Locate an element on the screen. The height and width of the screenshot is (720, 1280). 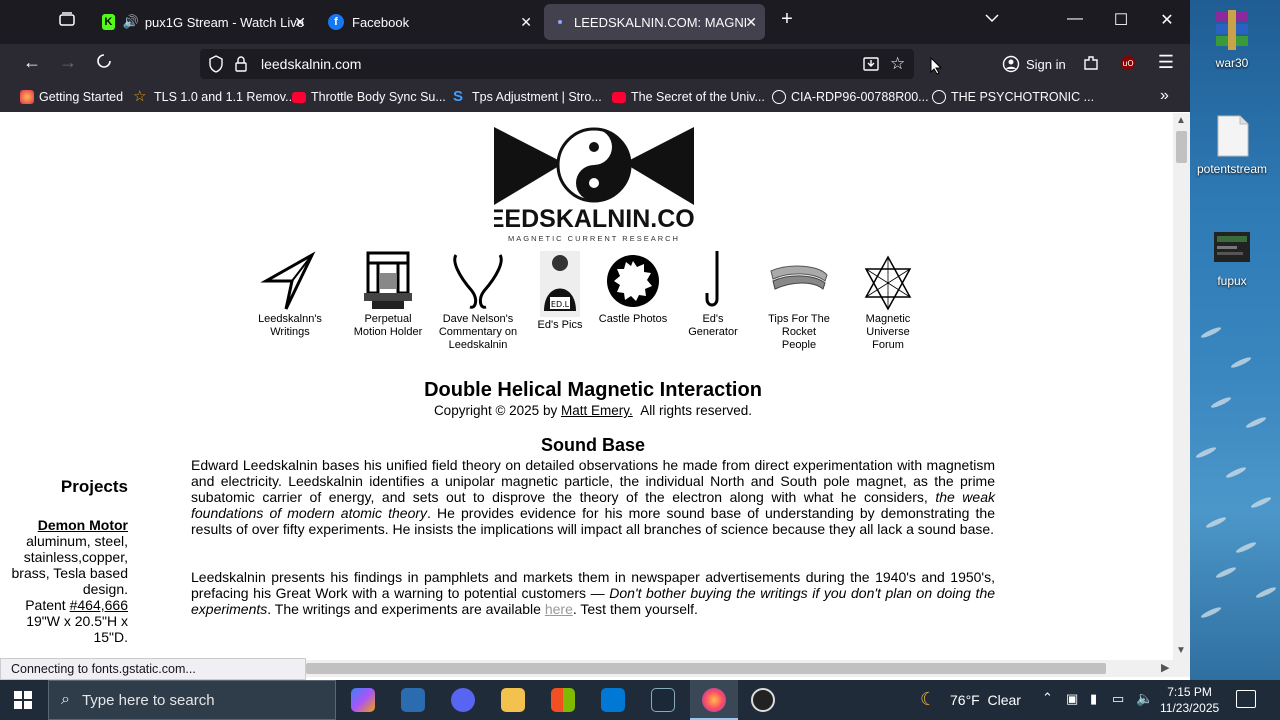
scroll-right-icon: ▶ is located at coordinates (1165, 667).